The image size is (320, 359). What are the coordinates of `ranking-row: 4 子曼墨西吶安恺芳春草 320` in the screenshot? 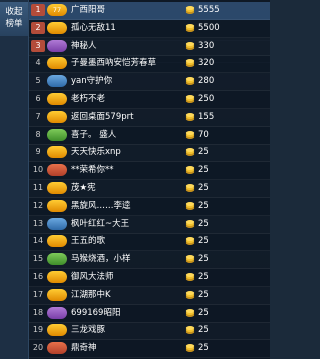 It's located at (149, 64).